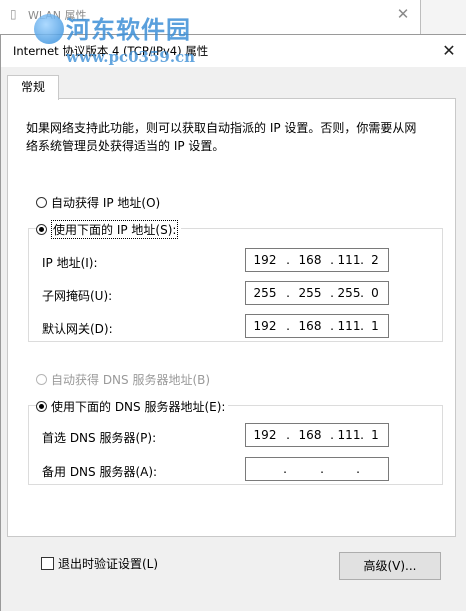 This screenshot has height=611, width=466. Describe the element at coordinates (317, 469) in the screenshot. I see `alternate-dns-input: . . .` at that location.